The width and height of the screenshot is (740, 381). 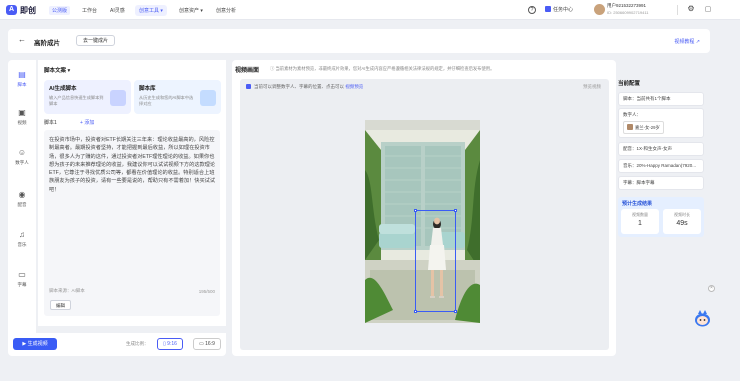 I want to click on config-digital-human-label: 数字人：, so click(x=632, y=114).